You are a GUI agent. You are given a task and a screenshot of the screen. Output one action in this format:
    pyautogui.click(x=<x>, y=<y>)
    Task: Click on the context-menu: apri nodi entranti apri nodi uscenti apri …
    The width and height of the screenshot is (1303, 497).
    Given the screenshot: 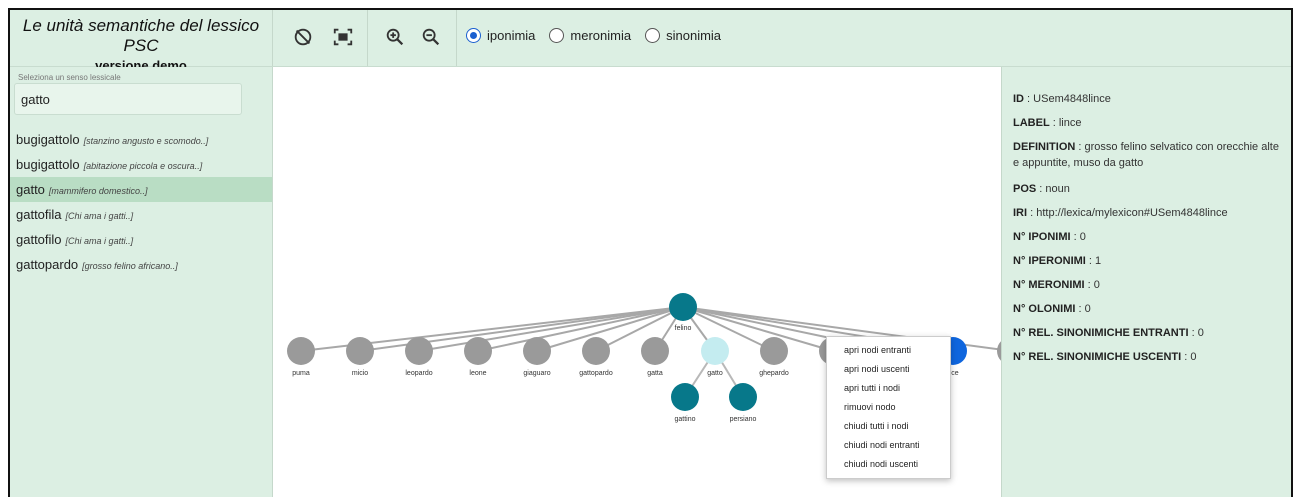 What is the action you would take?
    pyautogui.click(x=888, y=407)
    